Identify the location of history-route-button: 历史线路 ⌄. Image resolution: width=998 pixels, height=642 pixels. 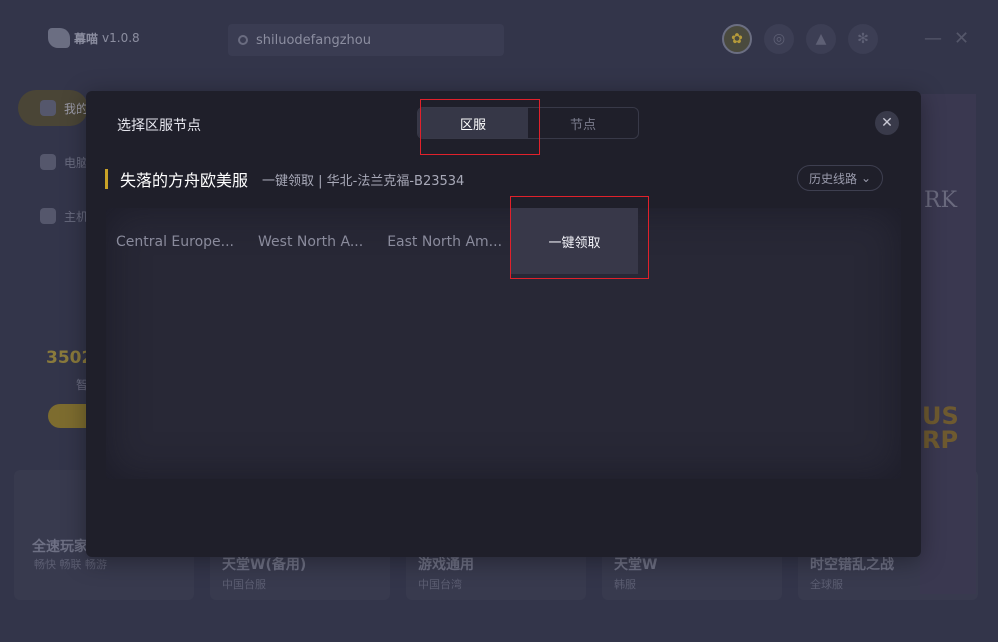
(840, 178).